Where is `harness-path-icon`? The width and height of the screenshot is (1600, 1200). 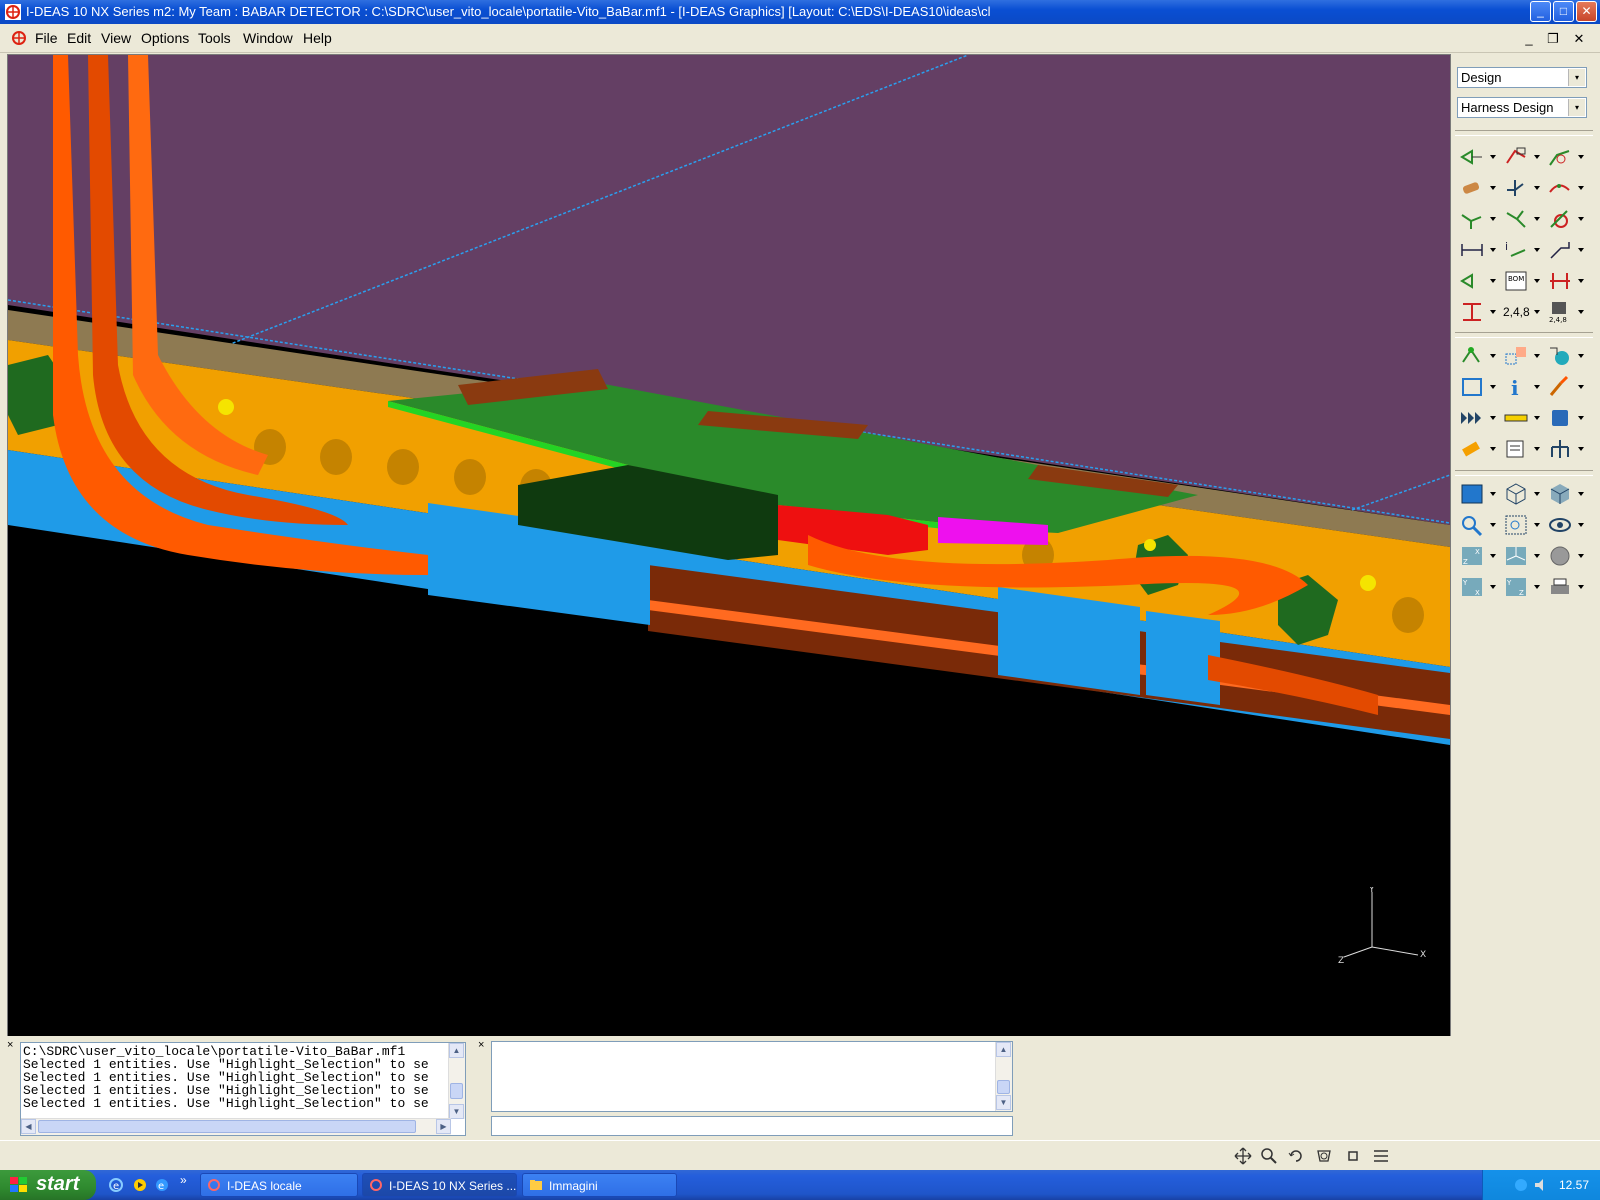 harness-path-icon is located at coordinates (1521, 219).